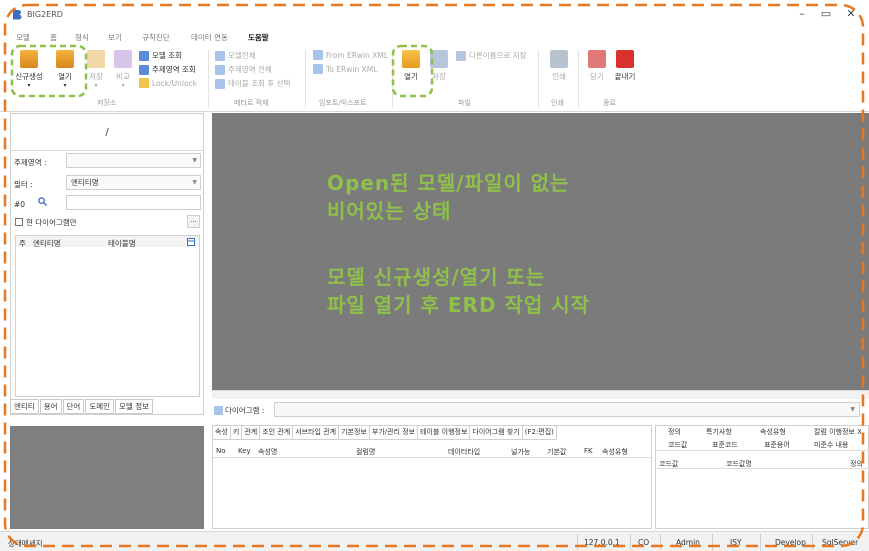 This screenshot has width=869, height=551. What do you see at coordinates (23, 37) in the screenshot?
I see `menu-model: 모델` at bounding box center [23, 37].